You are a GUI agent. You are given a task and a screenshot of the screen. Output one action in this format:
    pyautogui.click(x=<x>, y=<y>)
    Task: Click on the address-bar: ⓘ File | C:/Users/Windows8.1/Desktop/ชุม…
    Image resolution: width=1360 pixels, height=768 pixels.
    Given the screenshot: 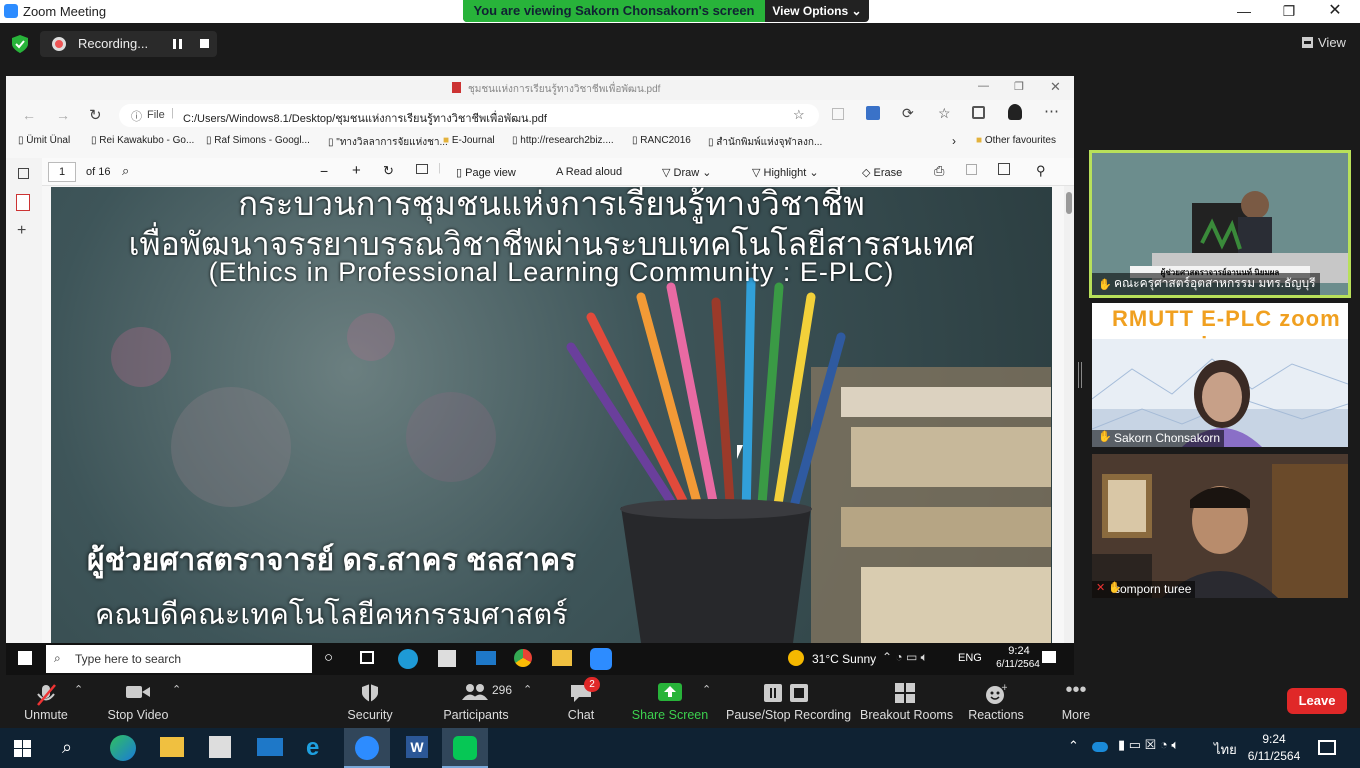 What is the action you would take?
    pyautogui.click(x=469, y=115)
    